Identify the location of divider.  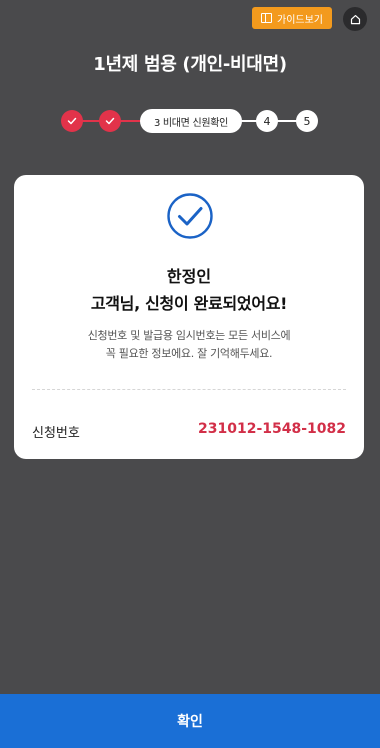
(189, 389).